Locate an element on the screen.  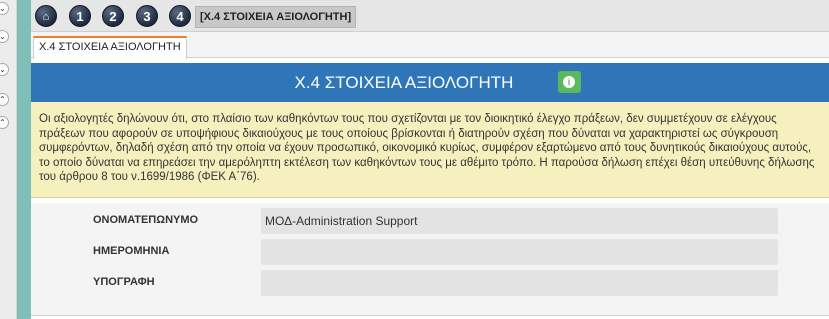
signature-field is located at coordinates (519, 283).